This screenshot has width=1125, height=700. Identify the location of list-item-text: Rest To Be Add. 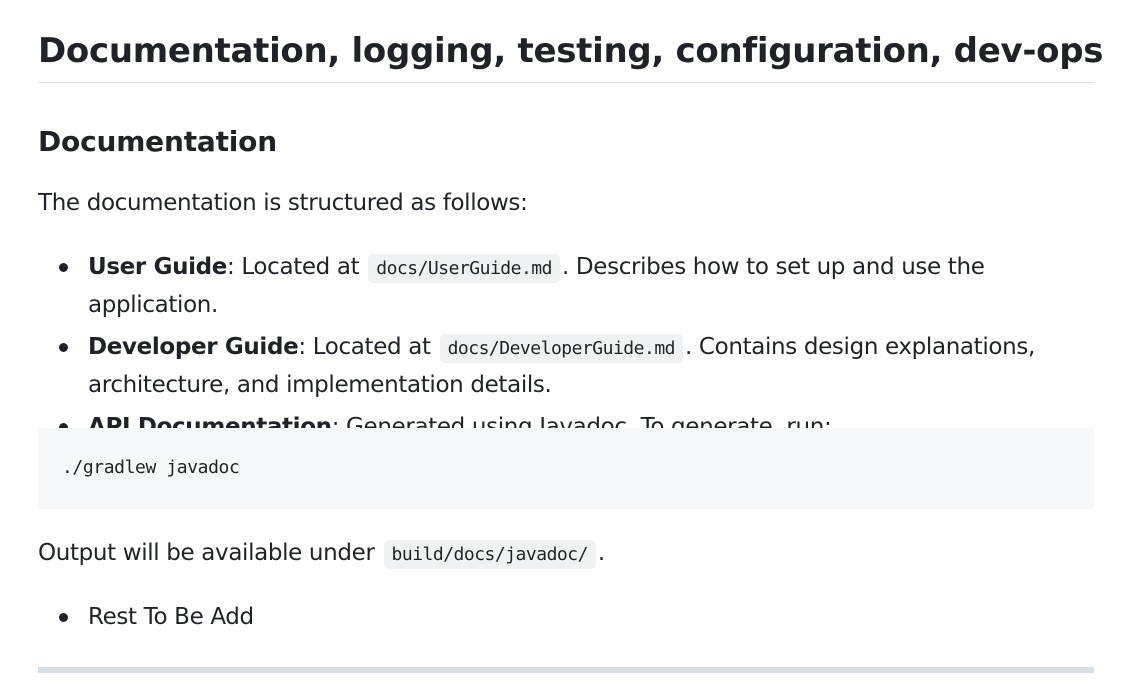
(171, 617).